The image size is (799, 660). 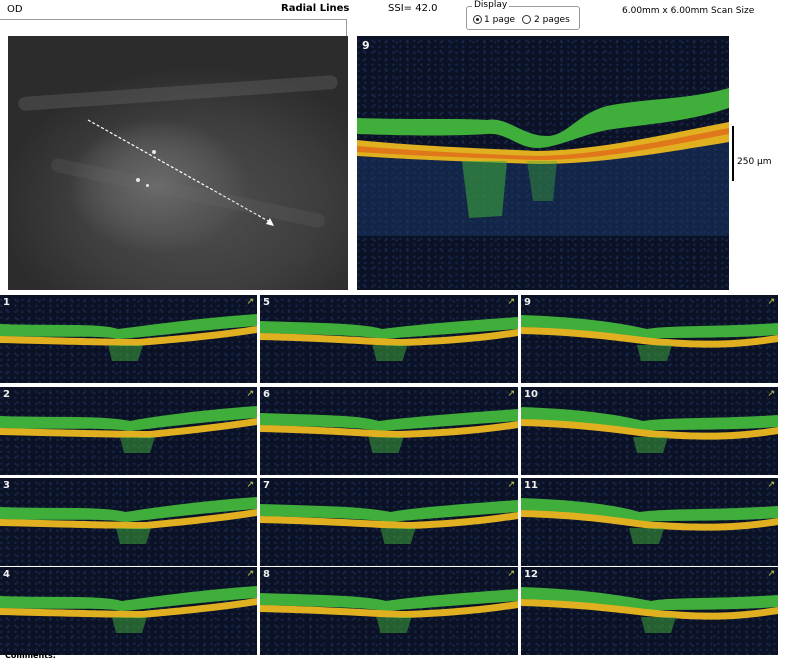 What do you see at coordinates (6, 574) in the screenshot?
I see `thumbnail-scan-number: 4` at bounding box center [6, 574].